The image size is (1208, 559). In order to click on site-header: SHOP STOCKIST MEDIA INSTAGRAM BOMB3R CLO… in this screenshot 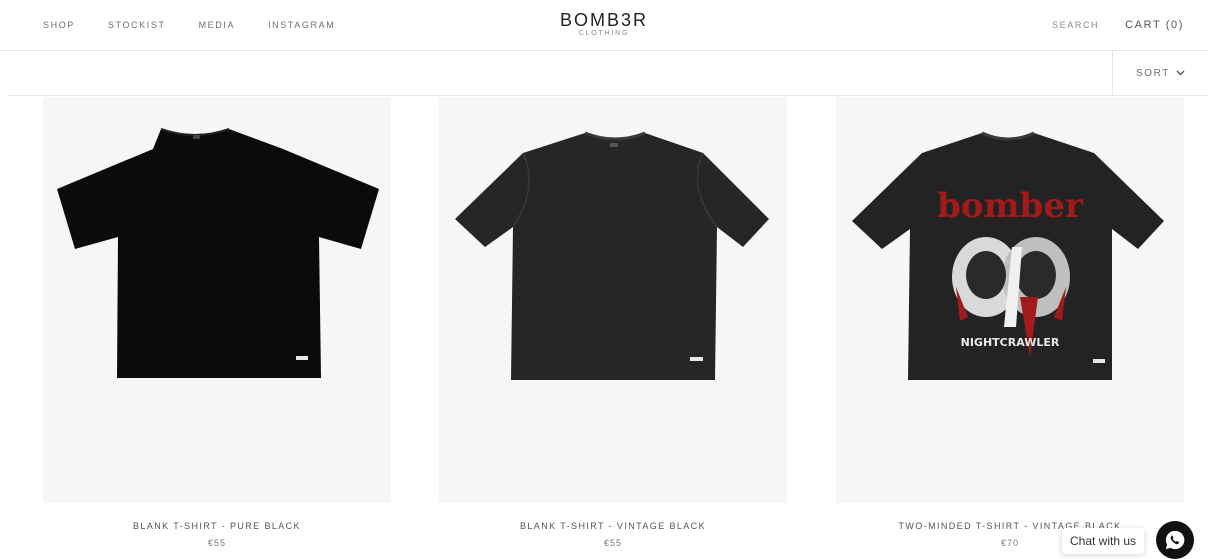, I will do `click(604, 25)`.